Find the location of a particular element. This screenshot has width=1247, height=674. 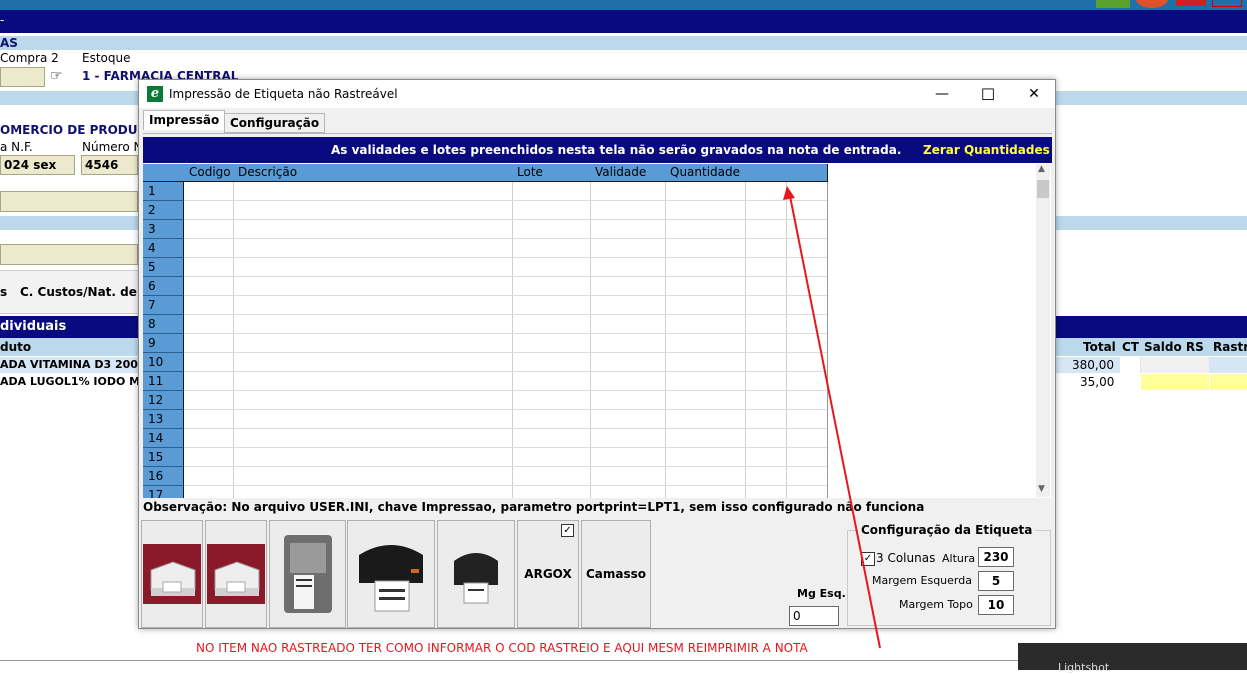

col-descricao: Descrição is located at coordinates (373, 173).